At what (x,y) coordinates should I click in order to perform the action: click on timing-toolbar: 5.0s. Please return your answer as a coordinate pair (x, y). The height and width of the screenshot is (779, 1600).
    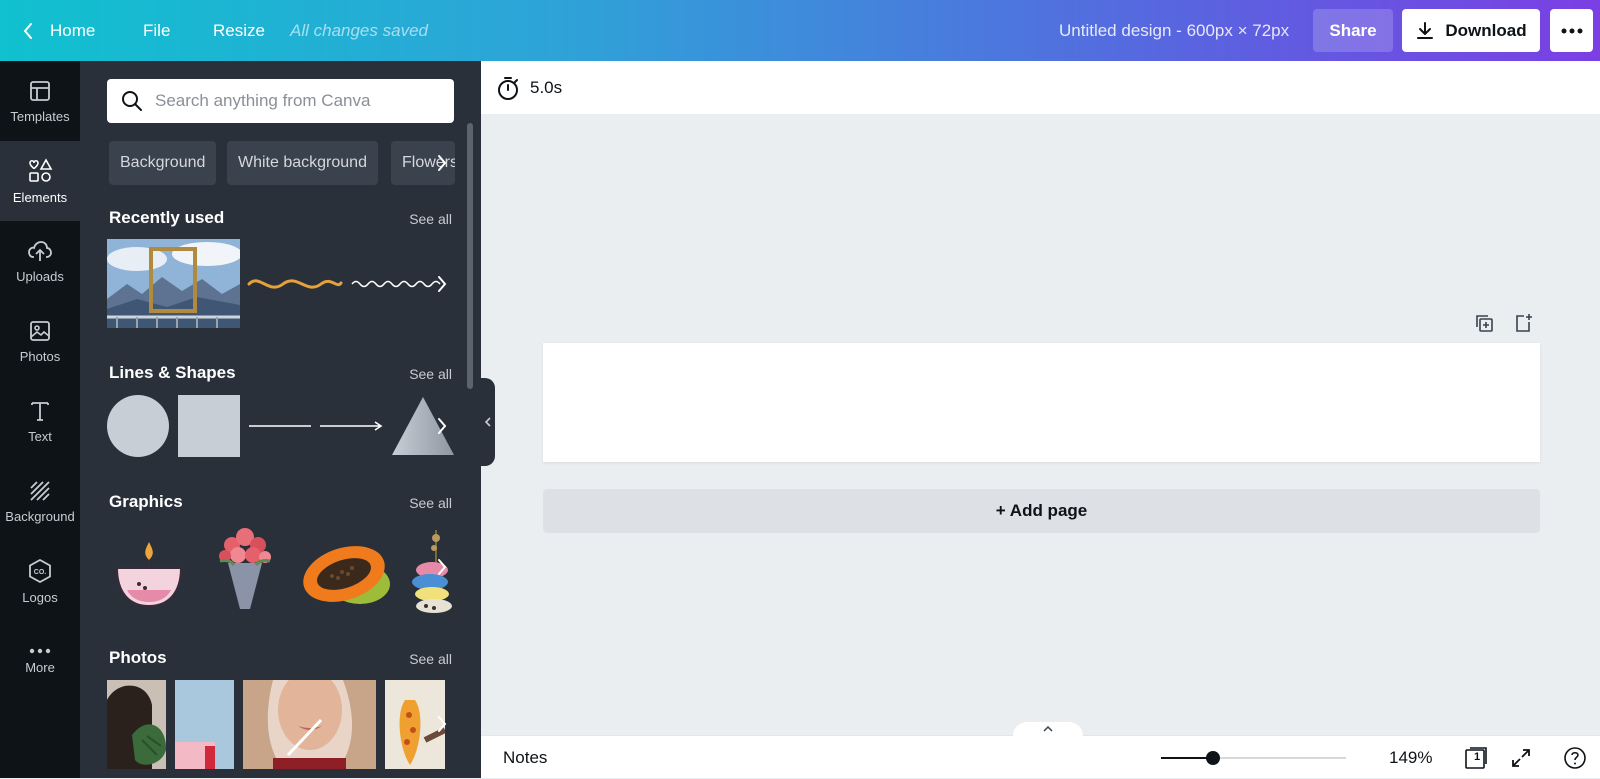
    Looking at the image, I should click on (1040, 87).